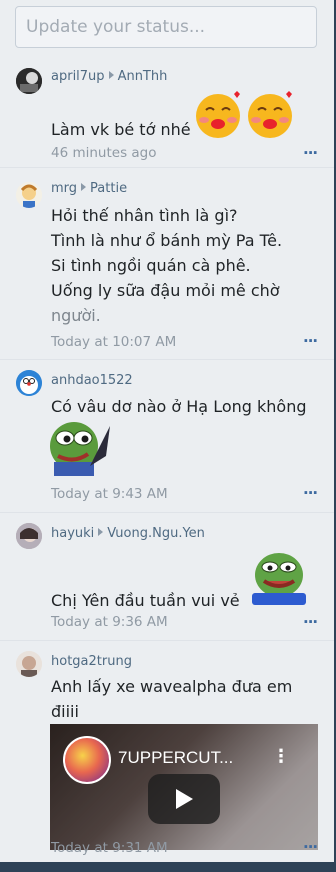  Describe the element at coordinates (121, 129) in the screenshot. I see `post-text: Làm vk bé tớ nhé` at that location.